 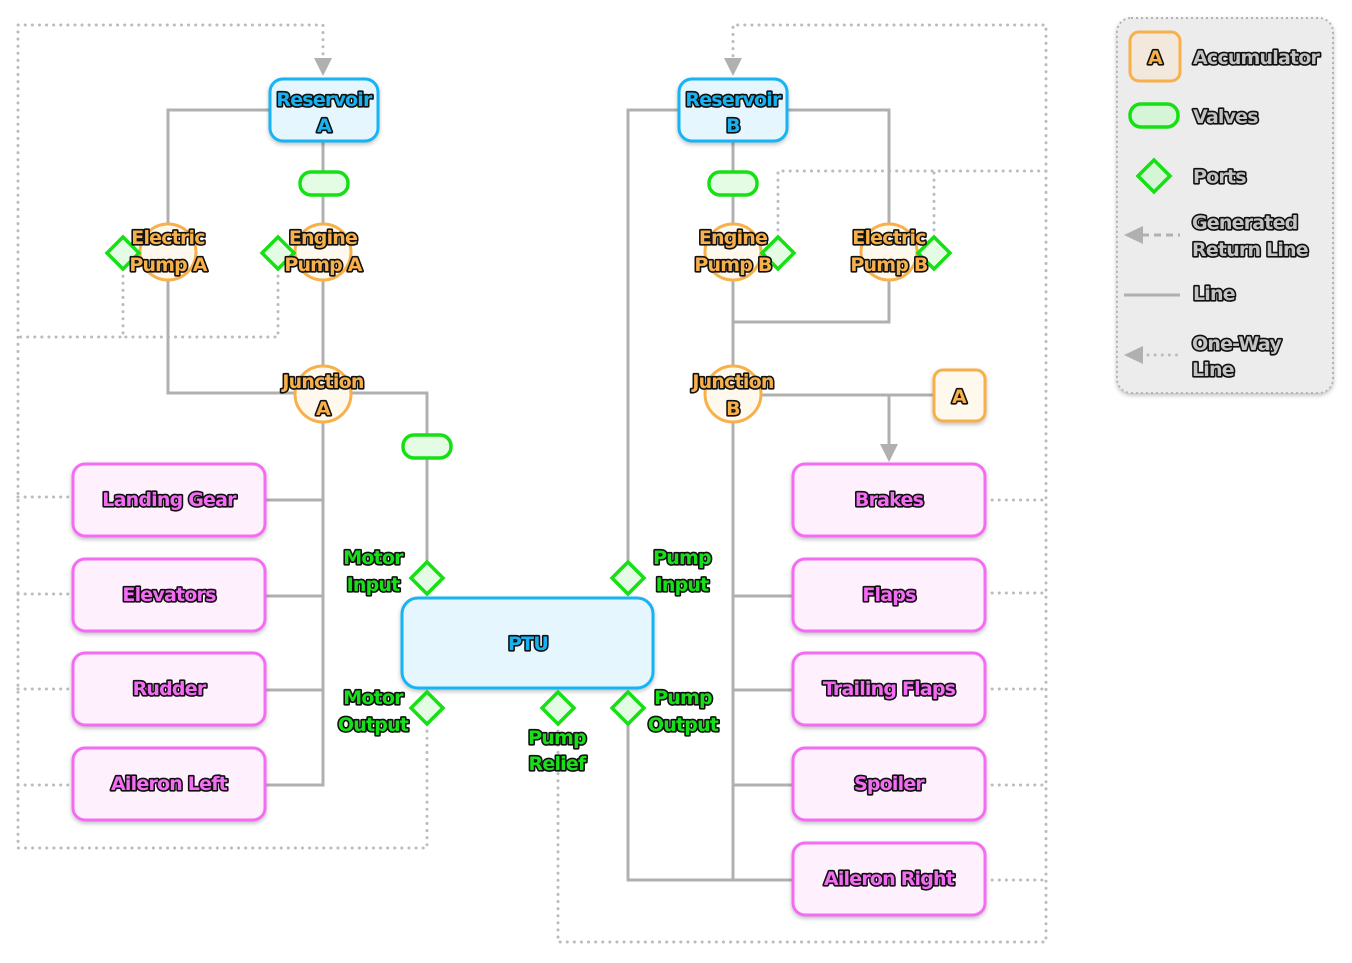 What do you see at coordinates (312, 252) in the screenshot?
I see `engine-pump-a: Engine Pump A` at bounding box center [312, 252].